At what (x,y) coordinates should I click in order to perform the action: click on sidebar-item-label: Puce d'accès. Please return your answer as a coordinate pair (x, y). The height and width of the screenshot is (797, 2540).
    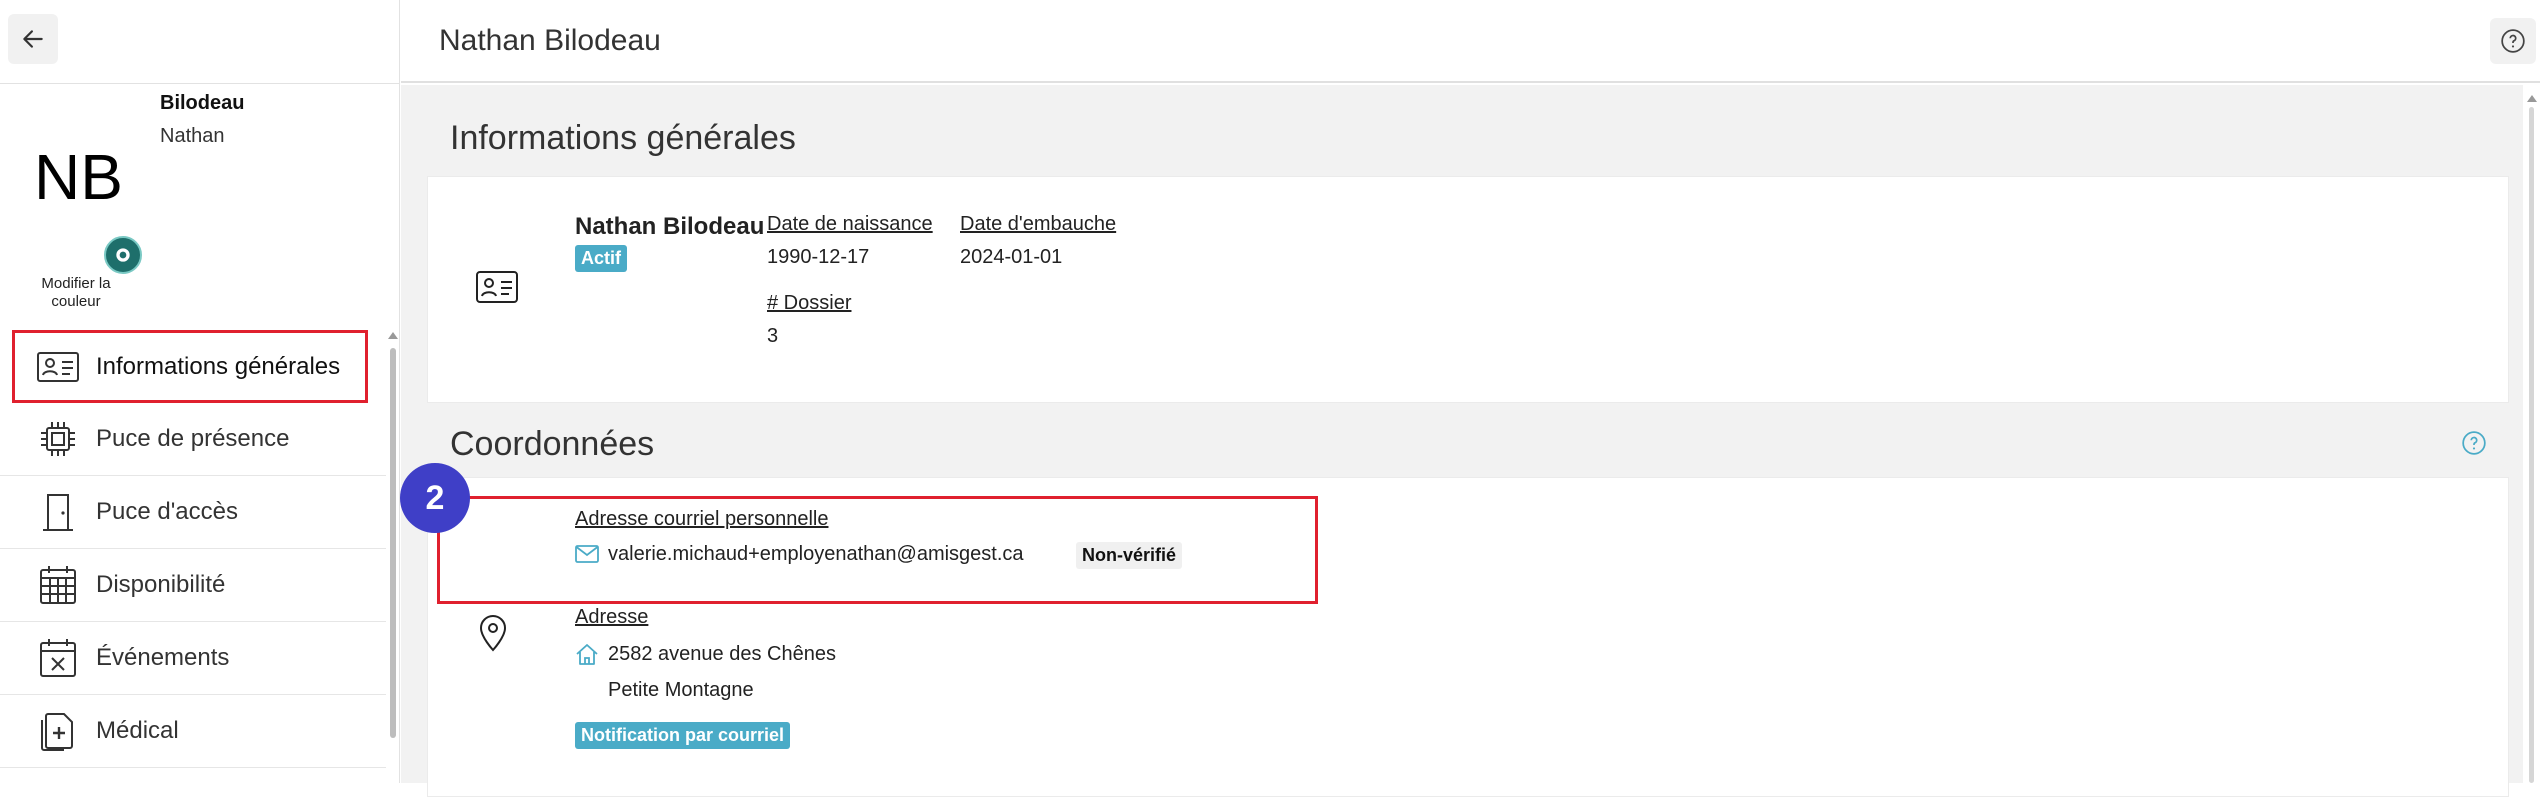
    Looking at the image, I should click on (167, 511).